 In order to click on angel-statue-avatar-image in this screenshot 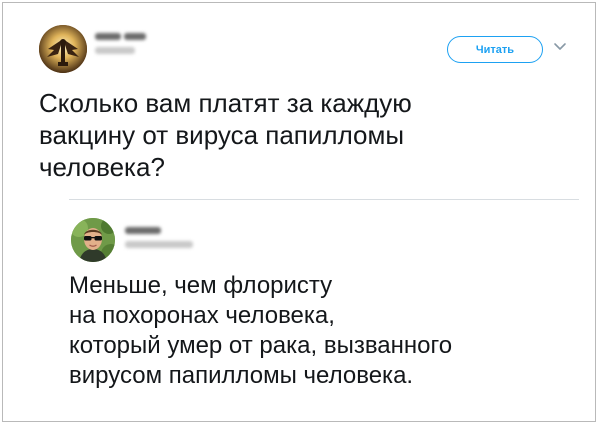, I will do `click(63, 49)`.